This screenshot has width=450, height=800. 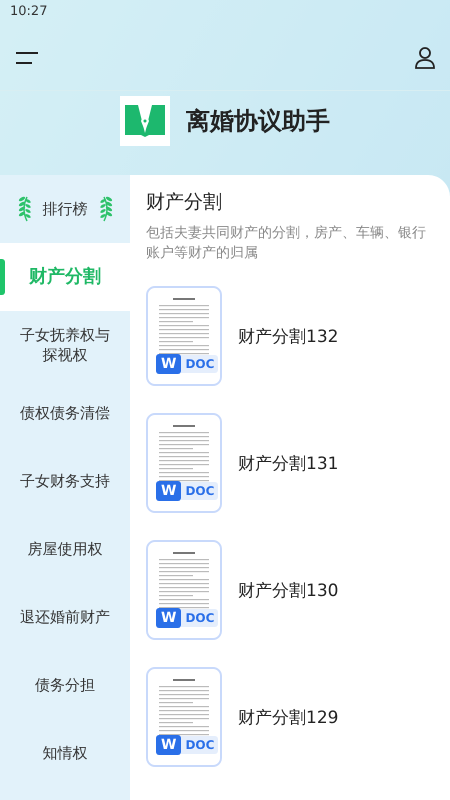 What do you see at coordinates (145, 121) in the screenshot?
I see `app-logo` at bounding box center [145, 121].